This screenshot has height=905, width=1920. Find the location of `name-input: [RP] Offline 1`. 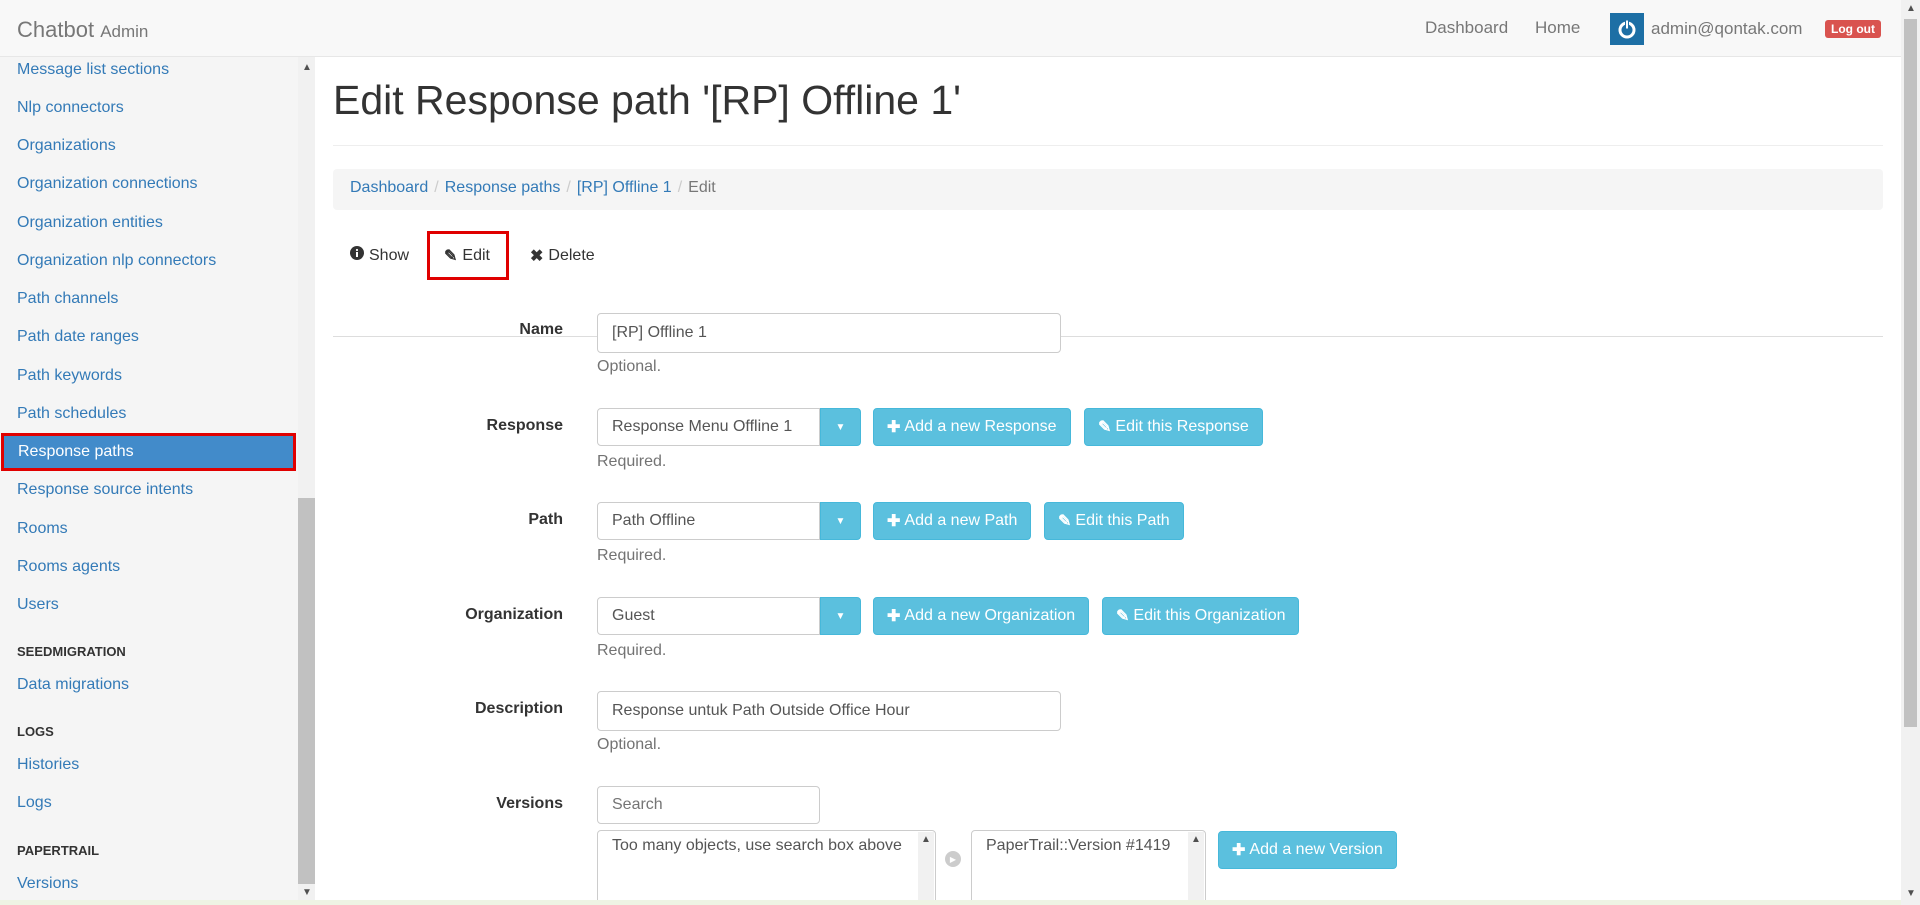

name-input: [RP] Offline 1 is located at coordinates (829, 333).